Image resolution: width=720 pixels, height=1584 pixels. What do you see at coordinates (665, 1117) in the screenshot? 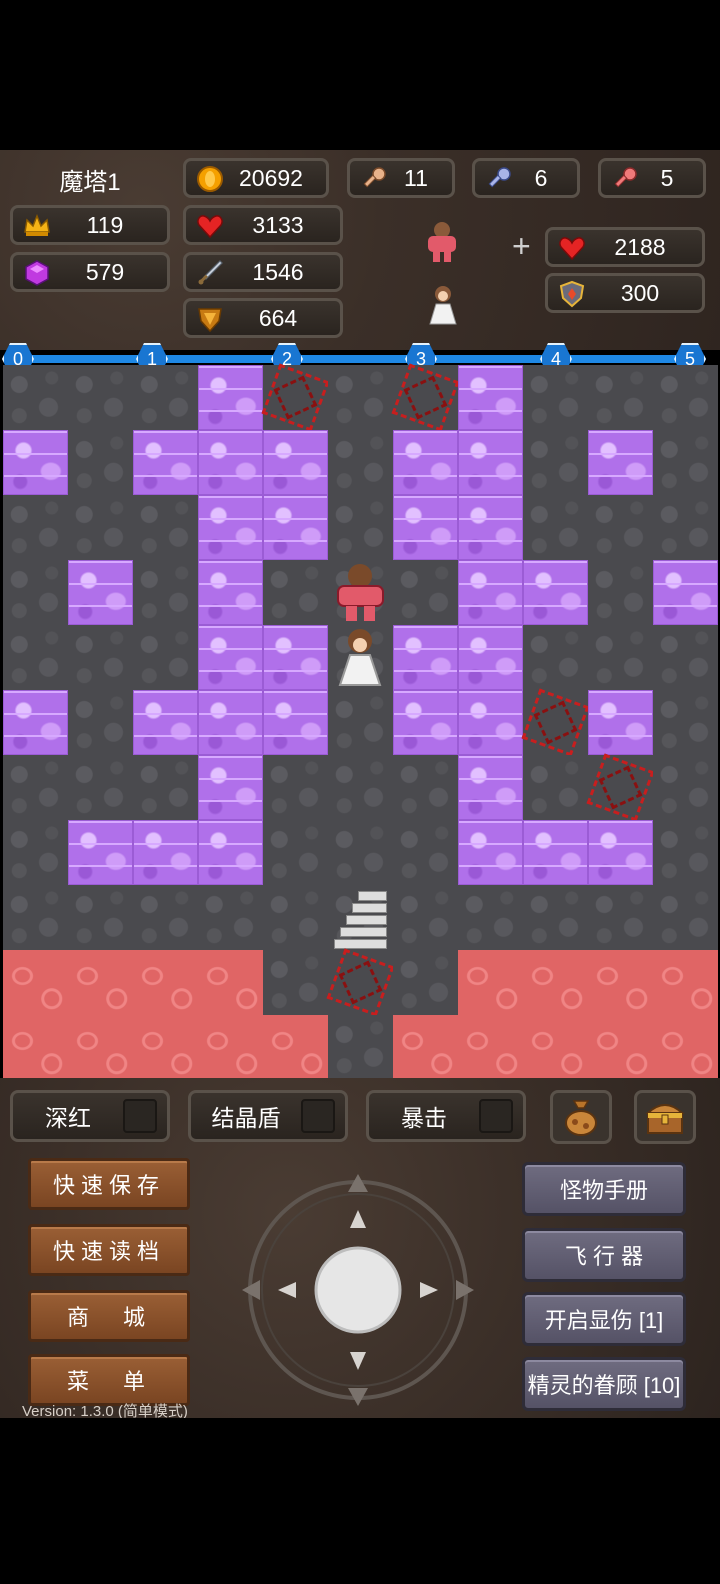
I see `chest-button` at bounding box center [665, 1117].